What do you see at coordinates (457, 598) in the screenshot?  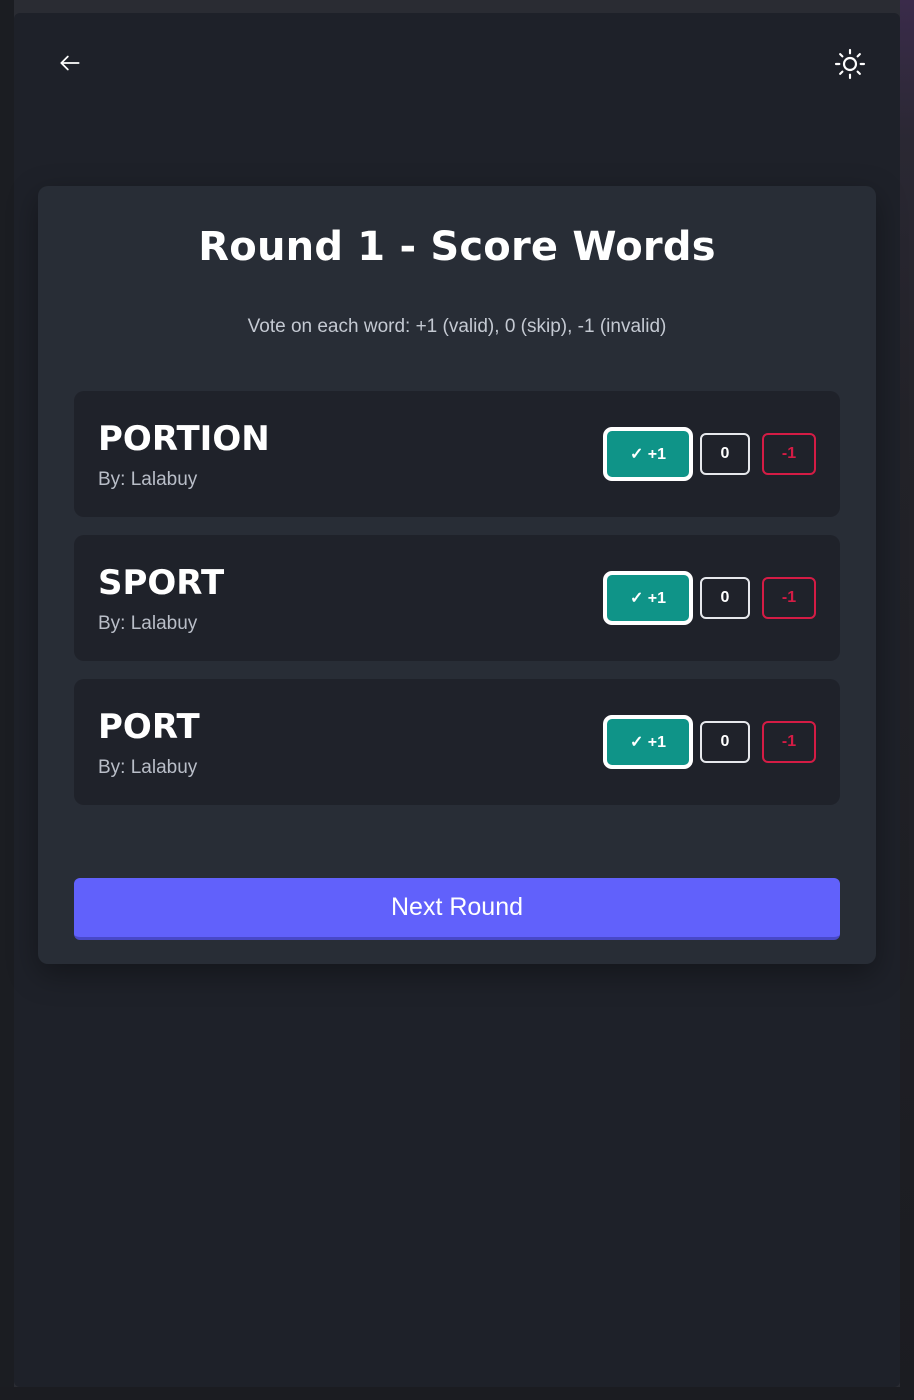 I see `word-row: SPORT By: Lalabuy ✓ +1 0 -1` at bounding box center [457, 598].